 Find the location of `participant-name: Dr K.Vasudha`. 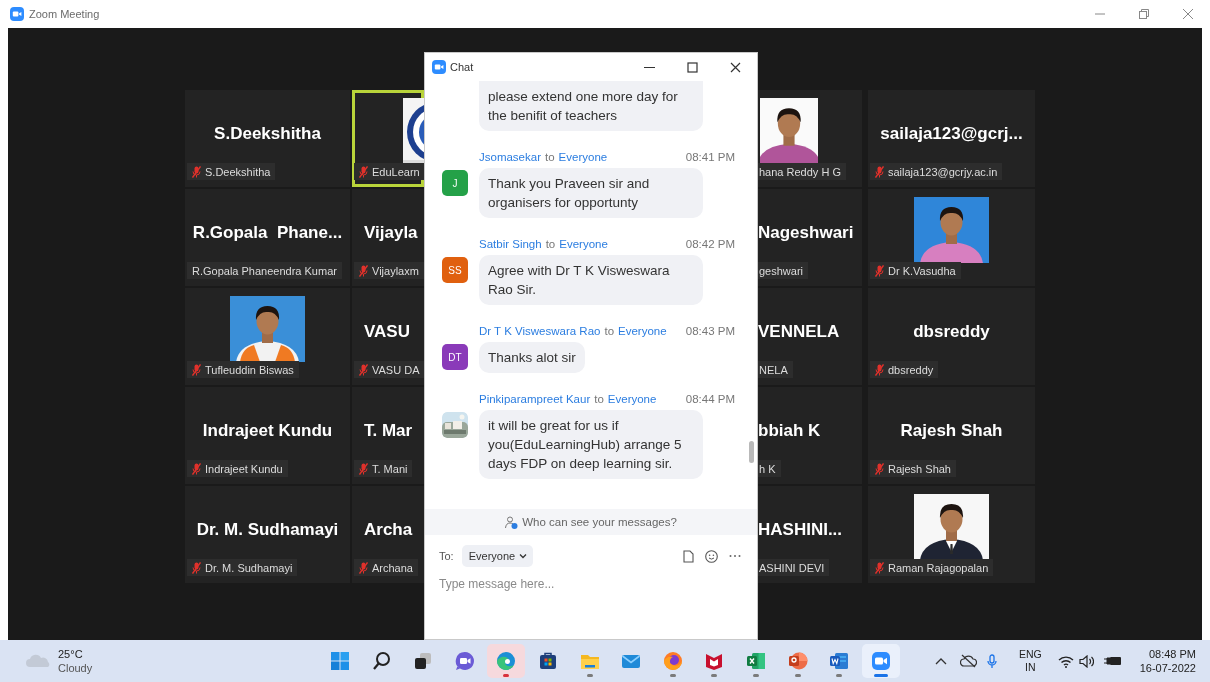

participant-name: Dr K.Vasudha is located at coordinates (922, 270).